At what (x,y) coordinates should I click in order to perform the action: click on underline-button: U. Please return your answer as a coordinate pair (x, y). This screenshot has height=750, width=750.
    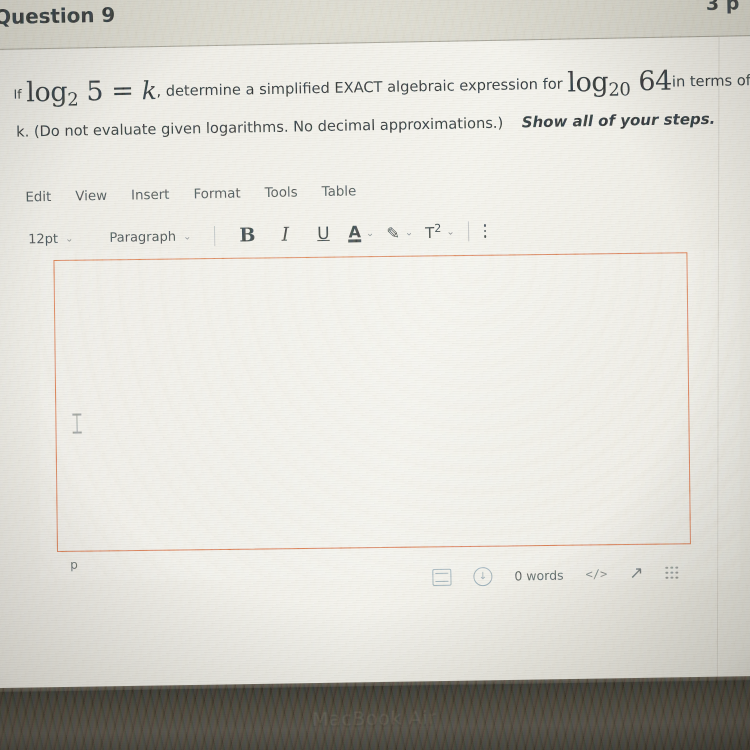
    Looking at the image, I should click on (323, 234).